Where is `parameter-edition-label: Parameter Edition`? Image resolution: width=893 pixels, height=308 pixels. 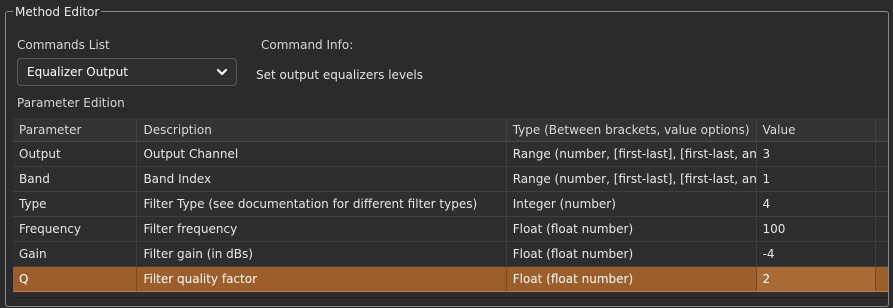 parameter-edition-label: Parameter Edition is located at coordinates (71, 103).